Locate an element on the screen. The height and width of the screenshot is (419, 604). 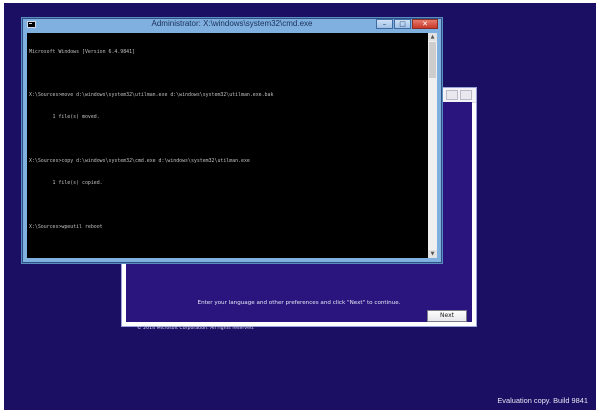
setup-window-controls is located at coordinates (459, 95).